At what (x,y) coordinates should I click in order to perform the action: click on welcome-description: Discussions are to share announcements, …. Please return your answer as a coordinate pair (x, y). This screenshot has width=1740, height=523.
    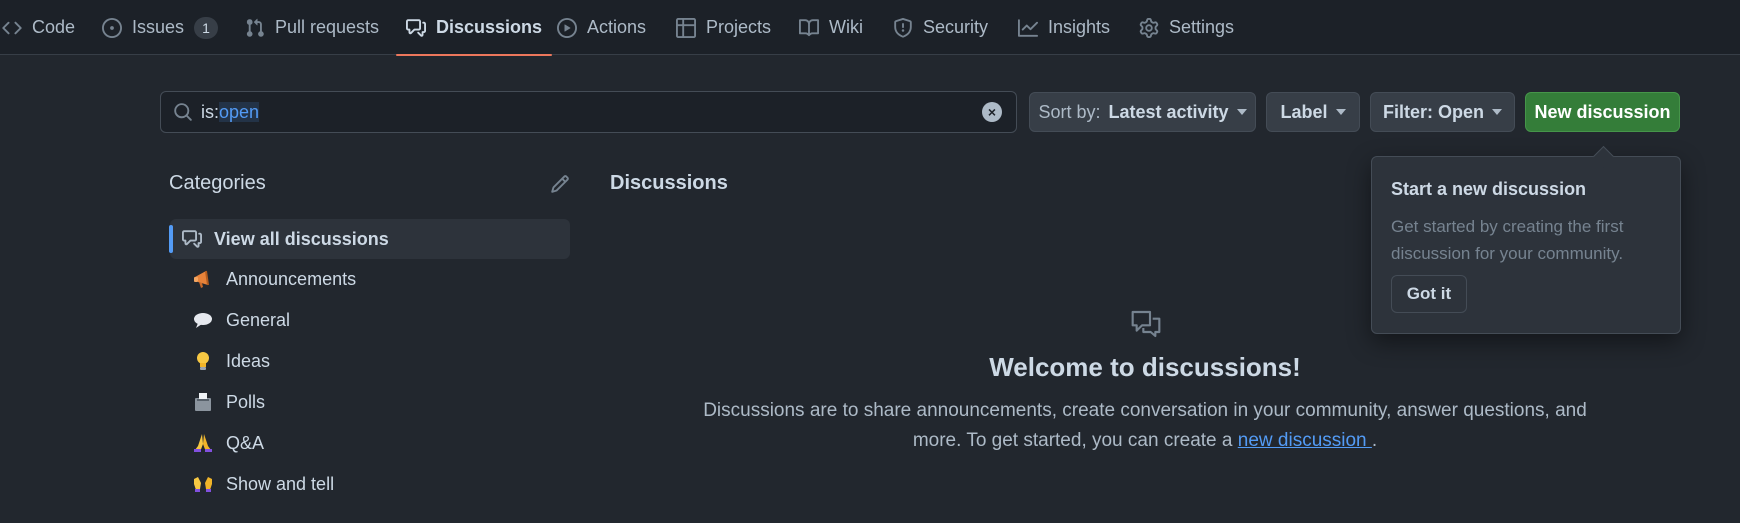
    Looking at the image, I should click on (1145, 426).